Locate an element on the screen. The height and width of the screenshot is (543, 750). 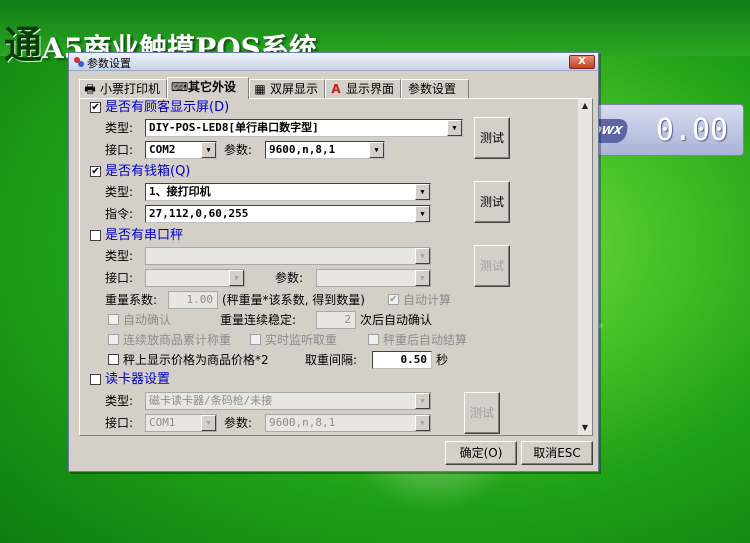
ok-button: 确定(O) is located at coordinates (481, 453).